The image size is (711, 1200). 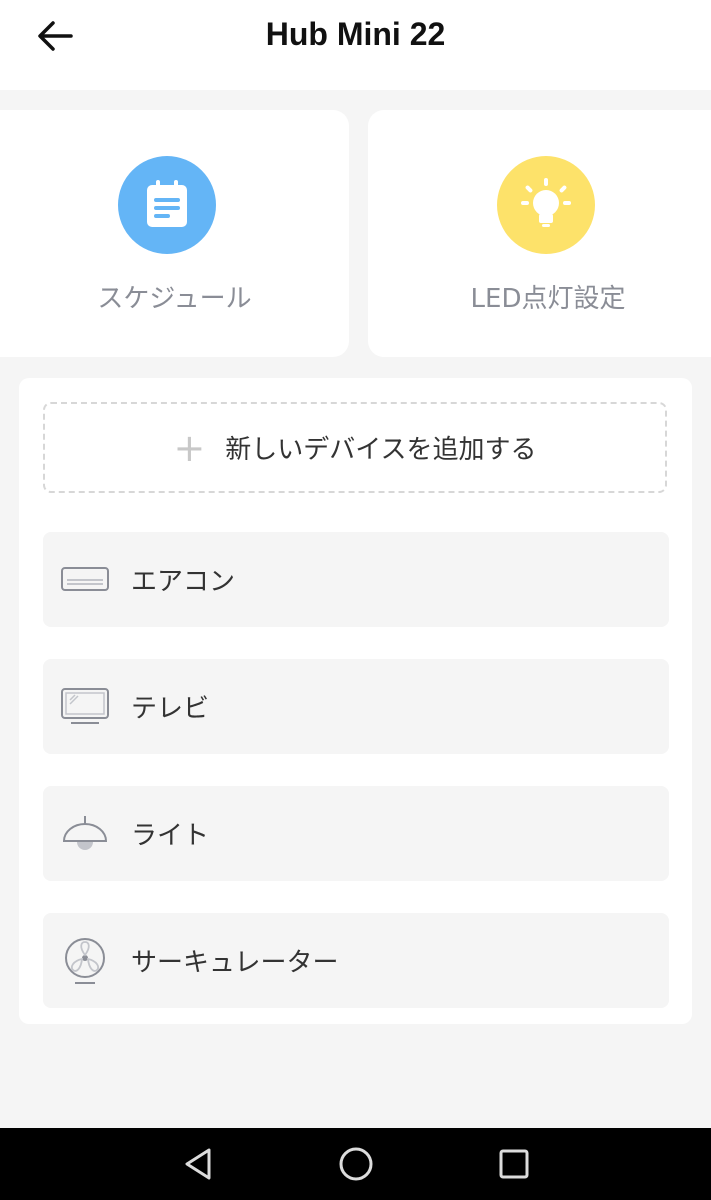 I want to click on plus-icon: +, so click(x=189, y=447).